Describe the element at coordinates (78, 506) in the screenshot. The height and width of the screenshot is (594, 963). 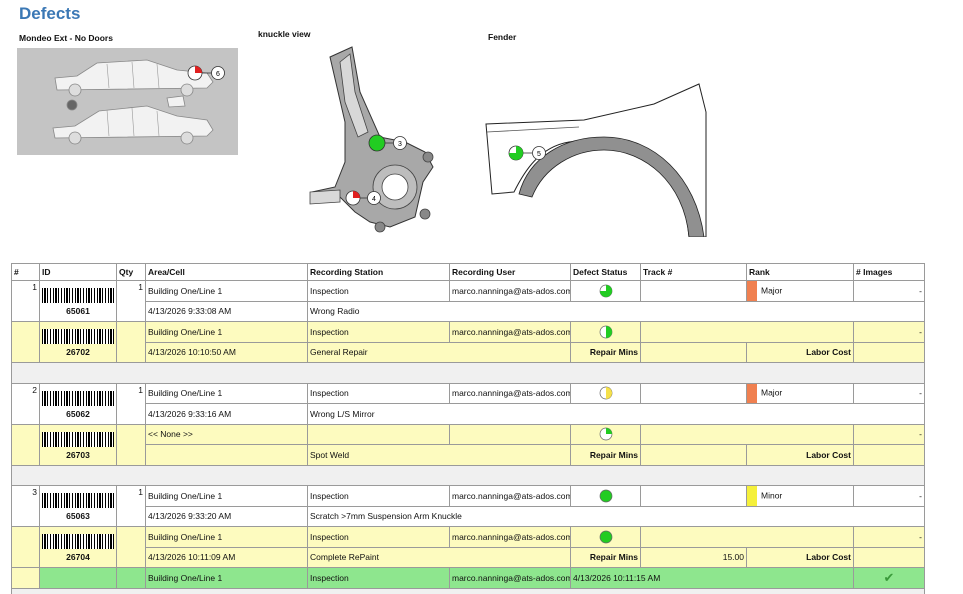
I see `defect-barcode: 65063` at that location.